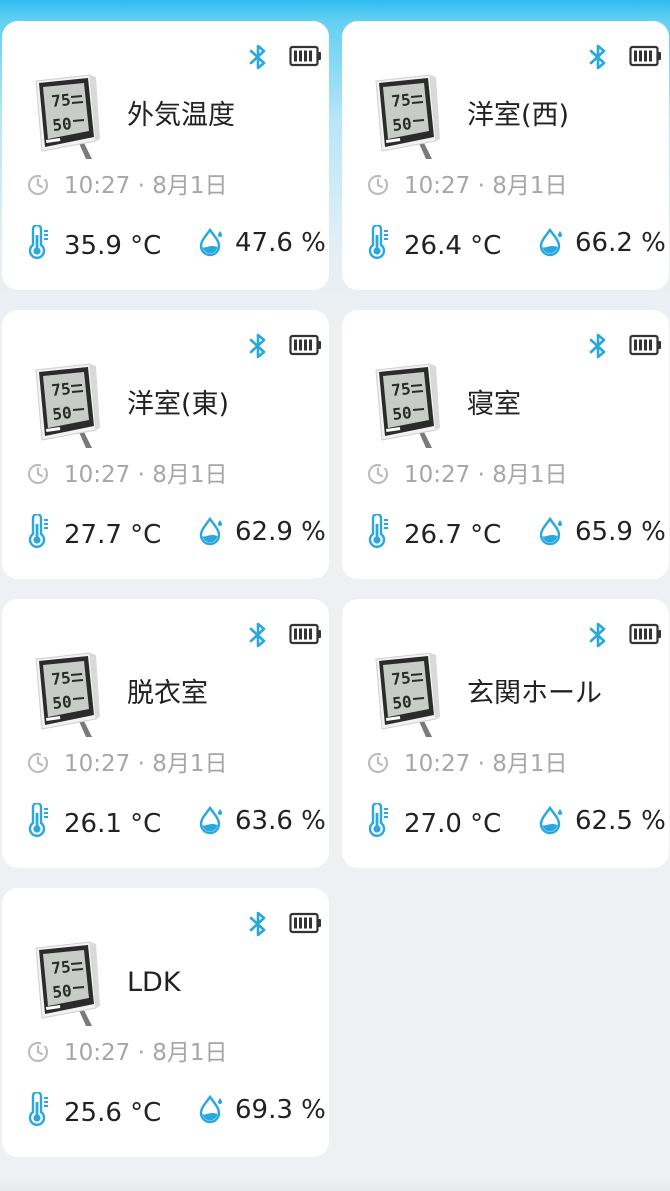 Image resolution: width=670 pixels, height=1191 pixels. I want to click on humidity-value: 62.5 %, so click(620, 821).